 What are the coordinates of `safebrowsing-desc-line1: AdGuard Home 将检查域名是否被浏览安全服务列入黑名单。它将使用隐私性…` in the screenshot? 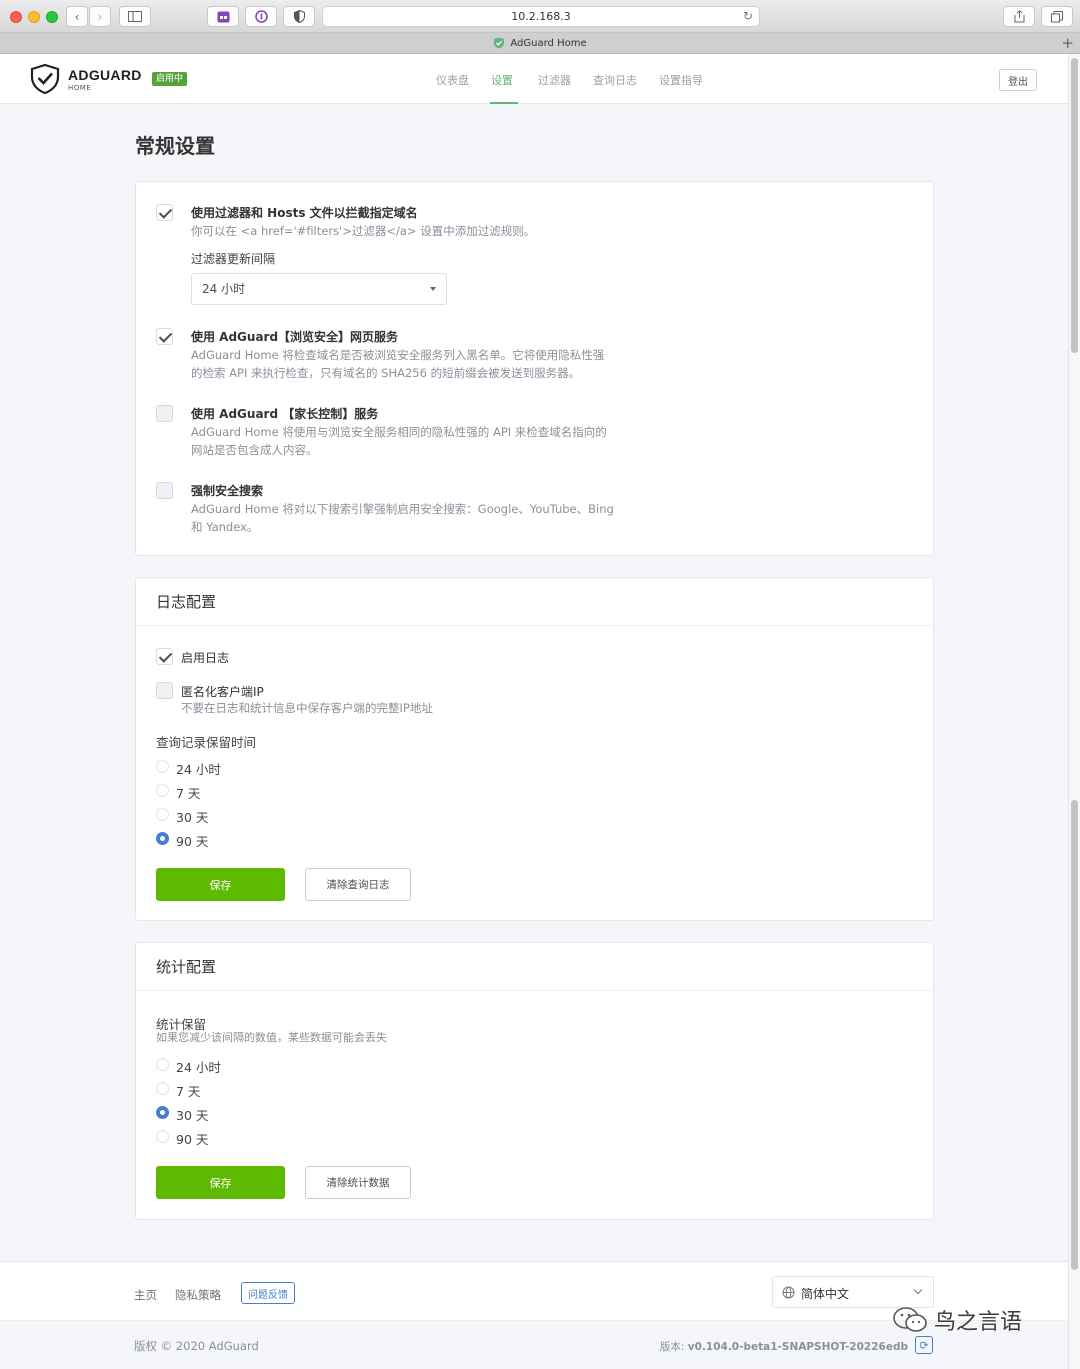 It's located at (398, 355).